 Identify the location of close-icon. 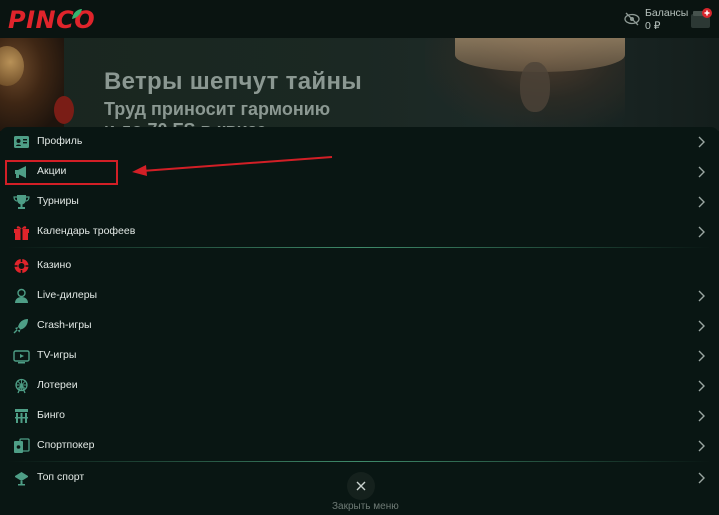
(361, 486).